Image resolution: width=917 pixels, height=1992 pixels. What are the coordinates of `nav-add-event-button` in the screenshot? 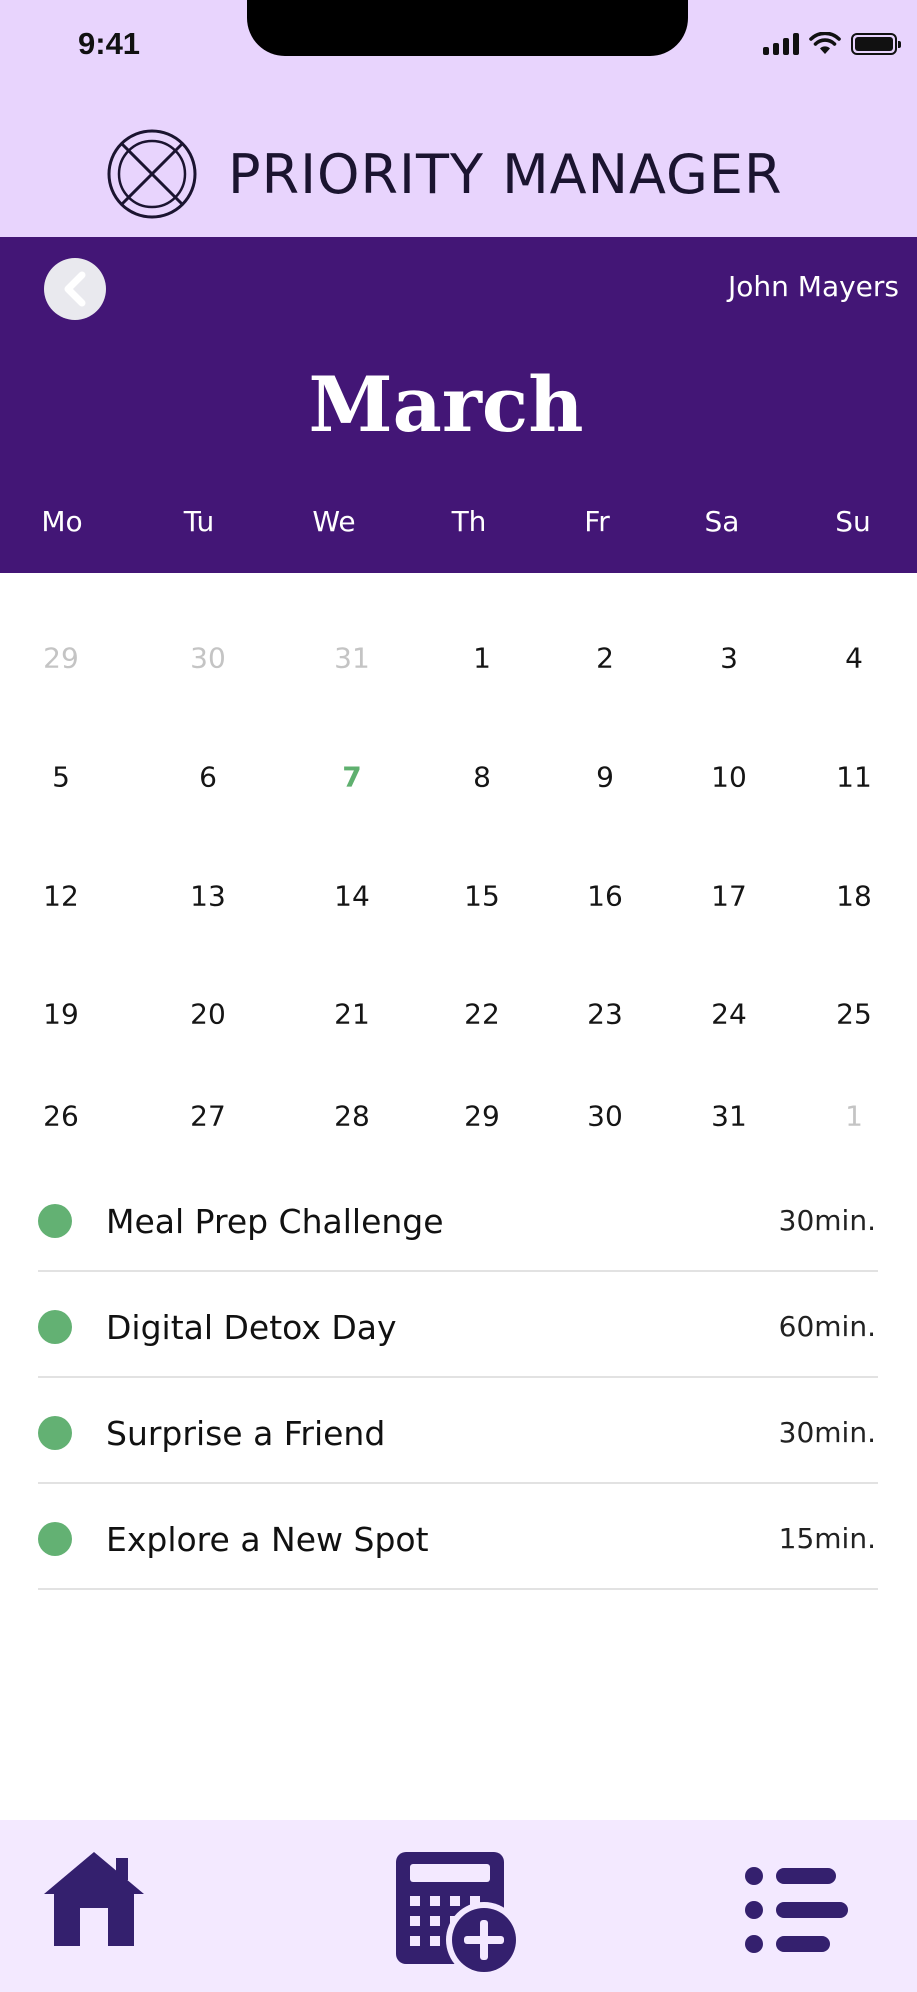 It's located at (457, 1913).